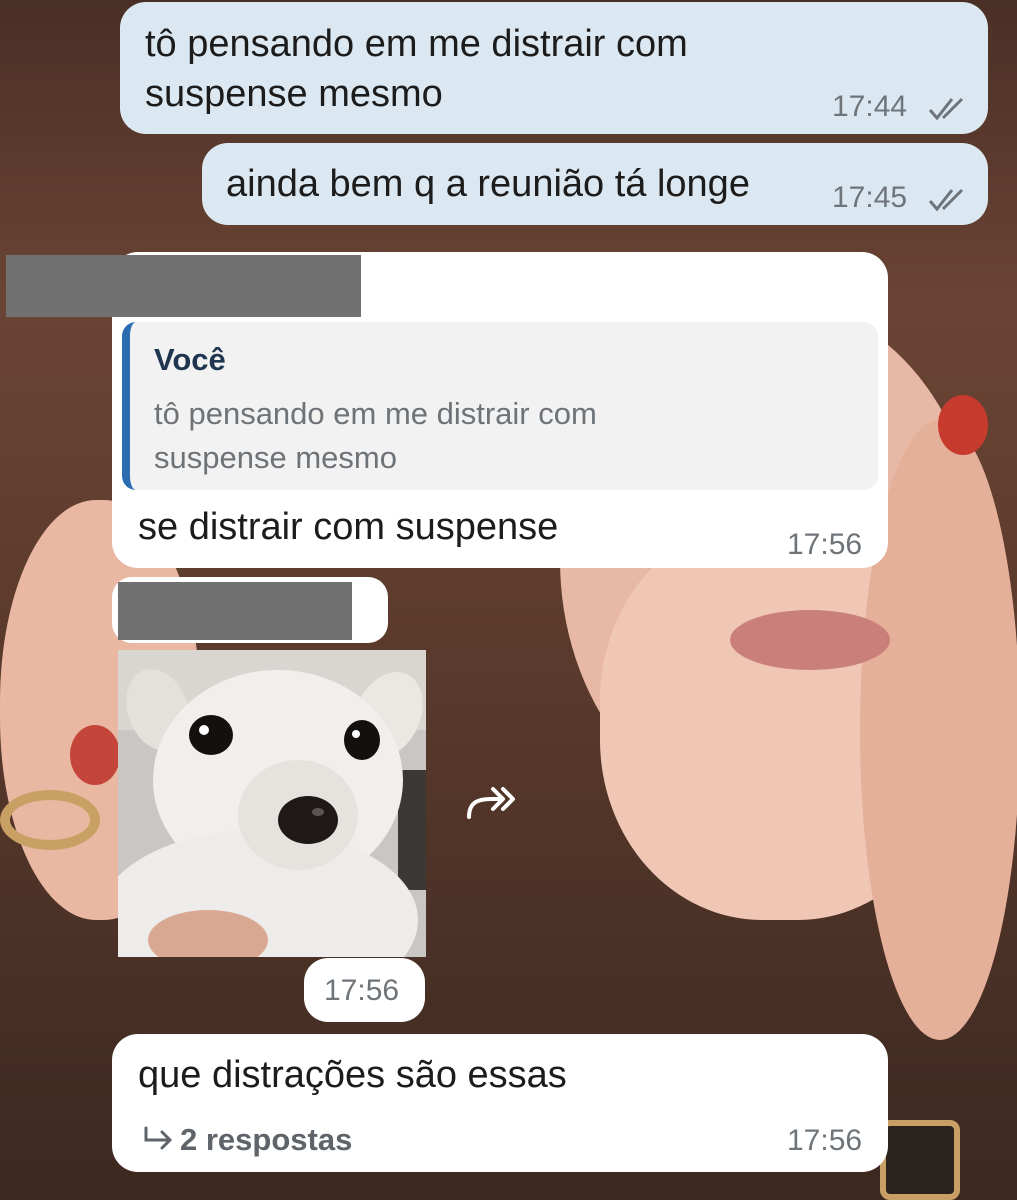 The image size is (1017, 1200). I want to click on message-bubble-outgoing: ainda bem q a reunião tá longe 17:45, so click(595, 184).